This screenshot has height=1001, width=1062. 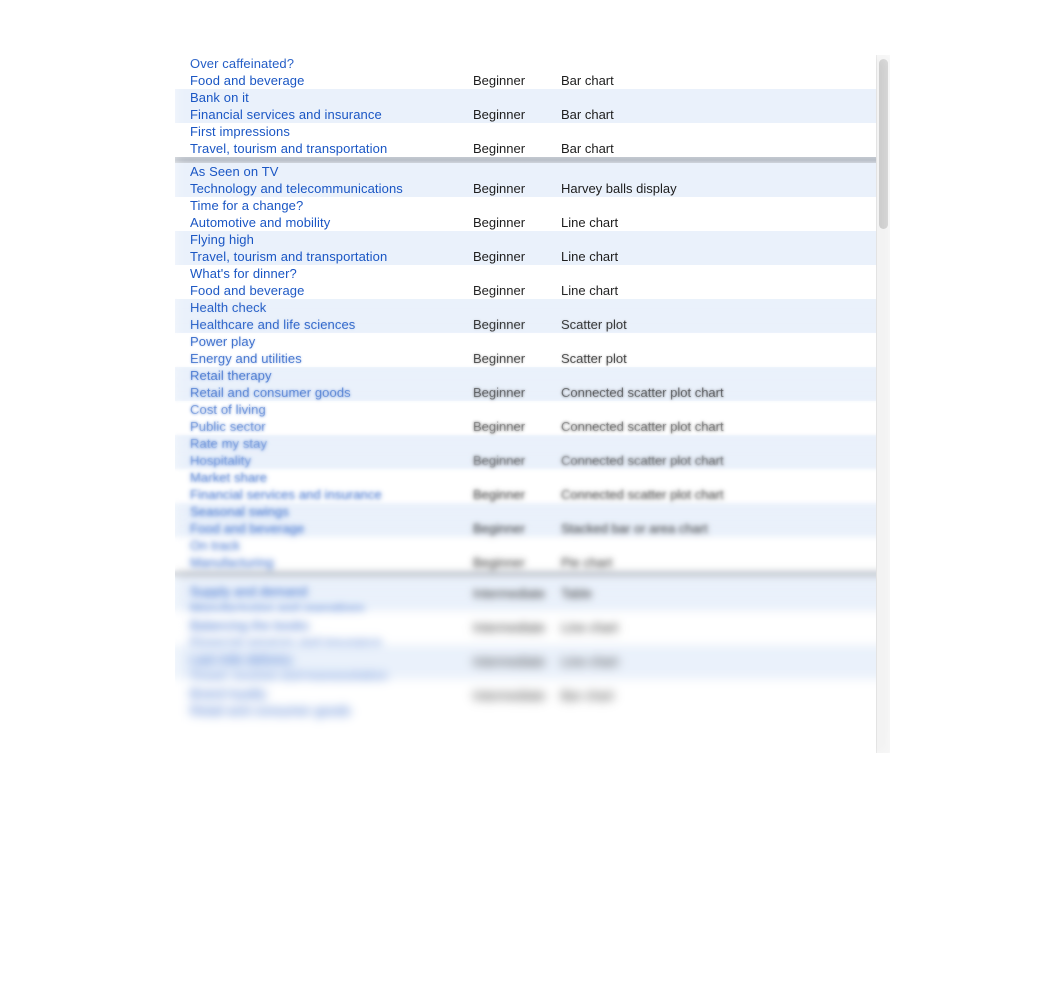 What do you see at coordinates (331, 562) in the screenshot?
I see `exercise-category-link: Manufacturing` at bounding box center [331, 562].